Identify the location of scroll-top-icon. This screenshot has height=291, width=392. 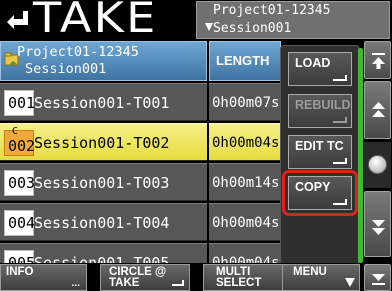
(378, 61).